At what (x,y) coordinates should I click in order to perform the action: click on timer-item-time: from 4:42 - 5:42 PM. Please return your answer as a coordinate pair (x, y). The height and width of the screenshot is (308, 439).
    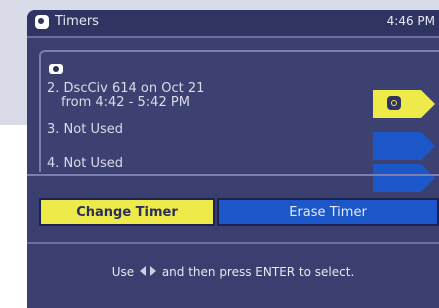
    Looking at the image, I should click on (125, 102).